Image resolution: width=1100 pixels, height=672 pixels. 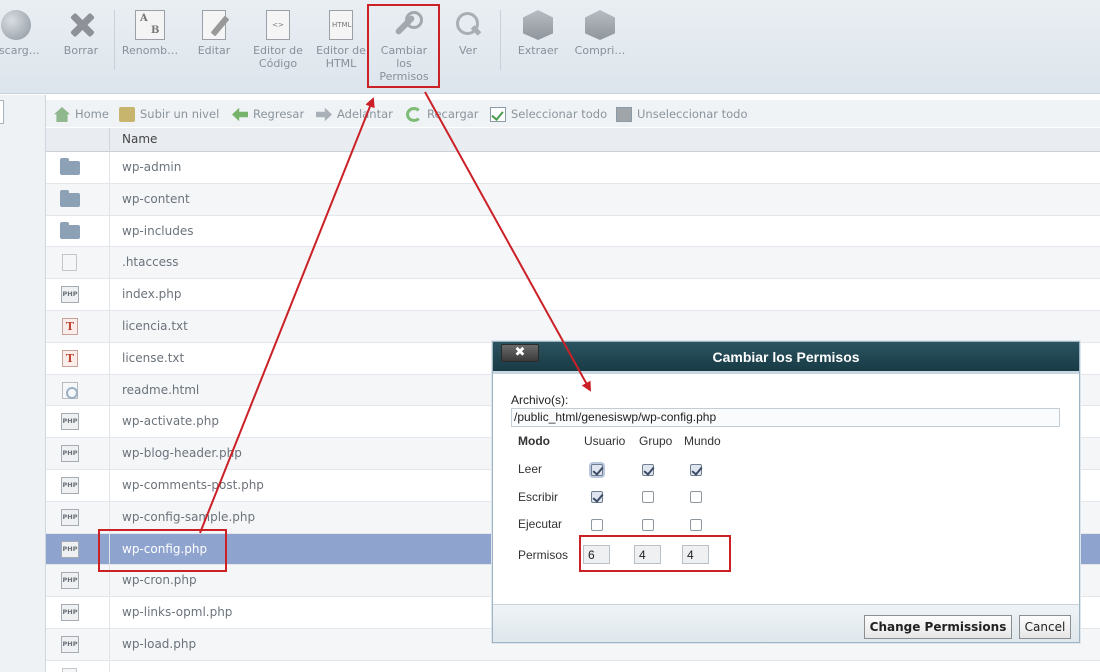 What do you see at coordinates (156, 198) in the screenshot?
I see `file-name: wp-content` at bounding box center [156, 198].